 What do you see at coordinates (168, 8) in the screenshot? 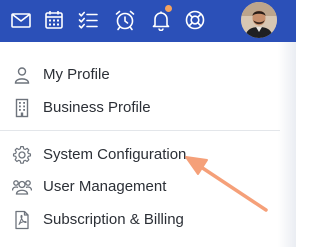
I see `notification-dot` at bounding box center [168, 8].